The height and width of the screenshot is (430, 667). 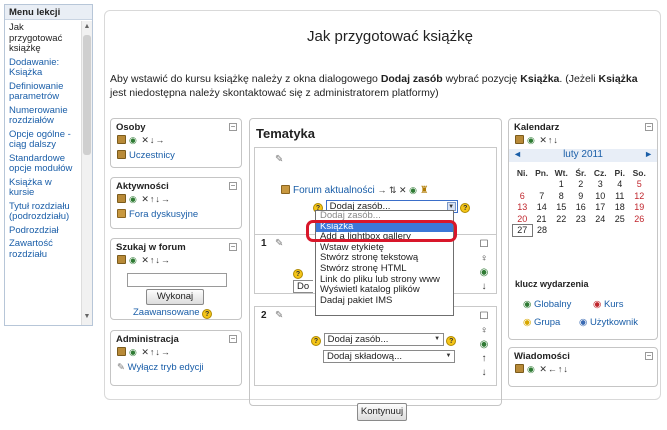 I want to click on calendar-day: 5, so click(x=640, y=185).